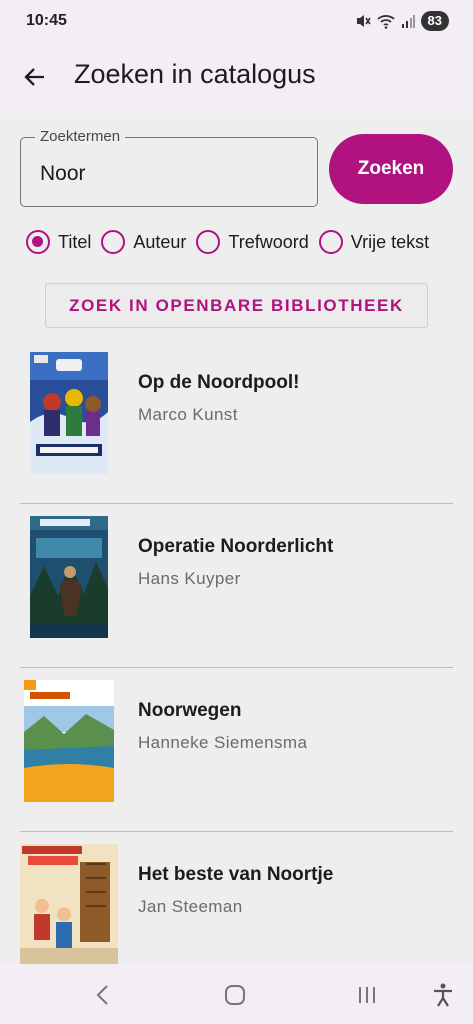 The width and height of the screenshot is (473, 1024). I want to click on status-icons: 83, so click(402, 21).